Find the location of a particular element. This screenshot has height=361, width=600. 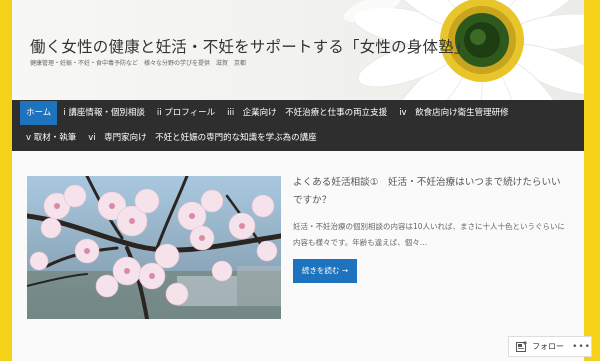

site-description: 健康管理・妊娠・不妊・食中毒予防など 様々な分野の学びを提供 滋賀 京都 is located at coordinates (138, 63).